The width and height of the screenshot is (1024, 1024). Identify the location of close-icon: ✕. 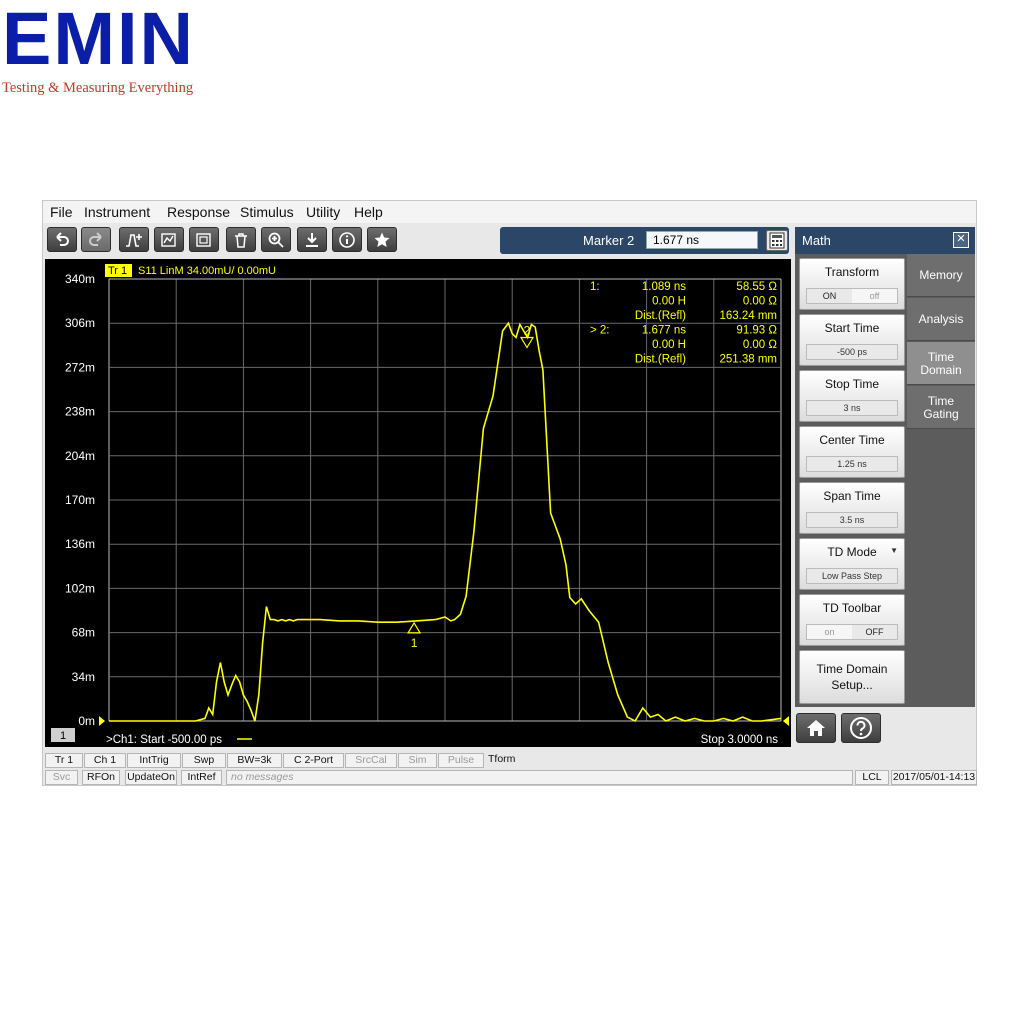
(961, 240).